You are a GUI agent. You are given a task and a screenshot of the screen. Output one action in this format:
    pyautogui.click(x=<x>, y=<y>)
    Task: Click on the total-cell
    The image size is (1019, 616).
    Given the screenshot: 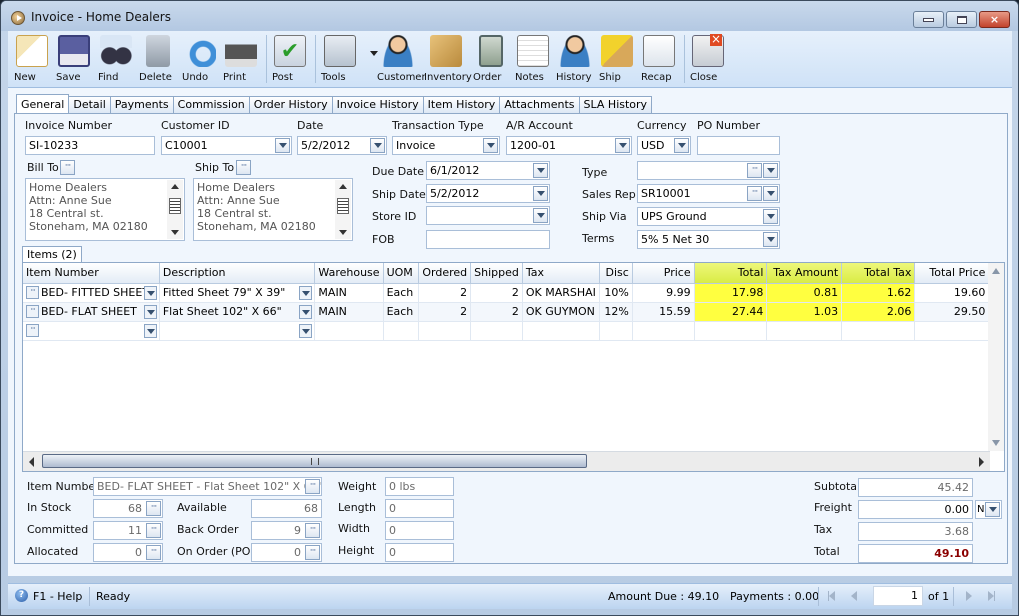 What is the action you would take?
    pyautogui.click(x=731, y=331)
    